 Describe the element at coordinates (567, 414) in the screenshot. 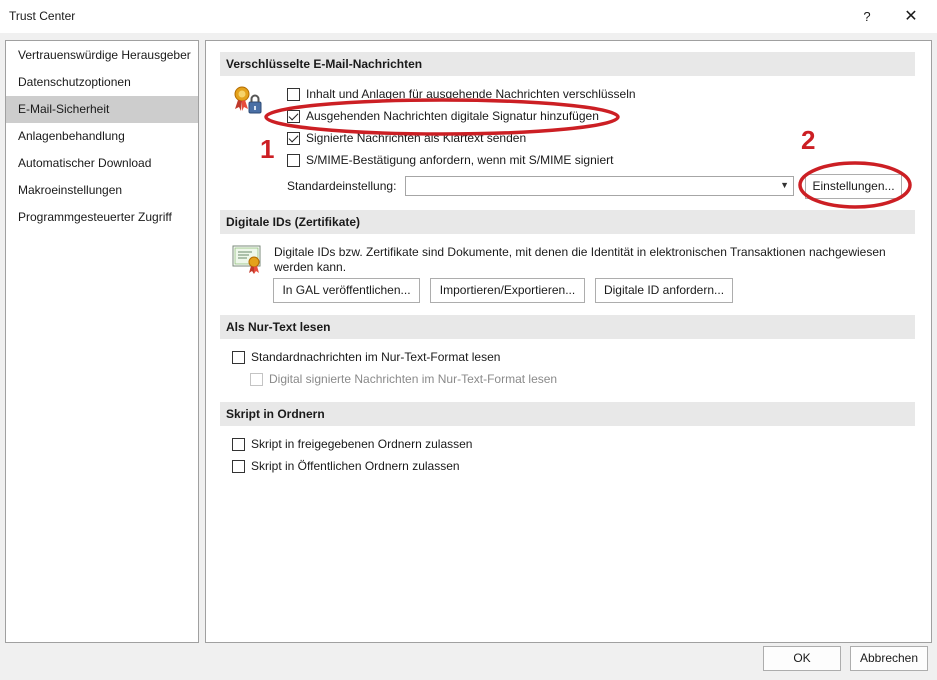

I see `section-header-script: Skript in Ordnern` at that location.